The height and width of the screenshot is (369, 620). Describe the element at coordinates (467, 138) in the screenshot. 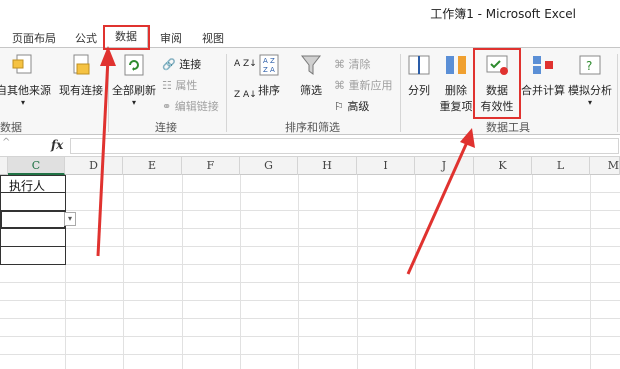

I see `arrowhead-validation` at that location.